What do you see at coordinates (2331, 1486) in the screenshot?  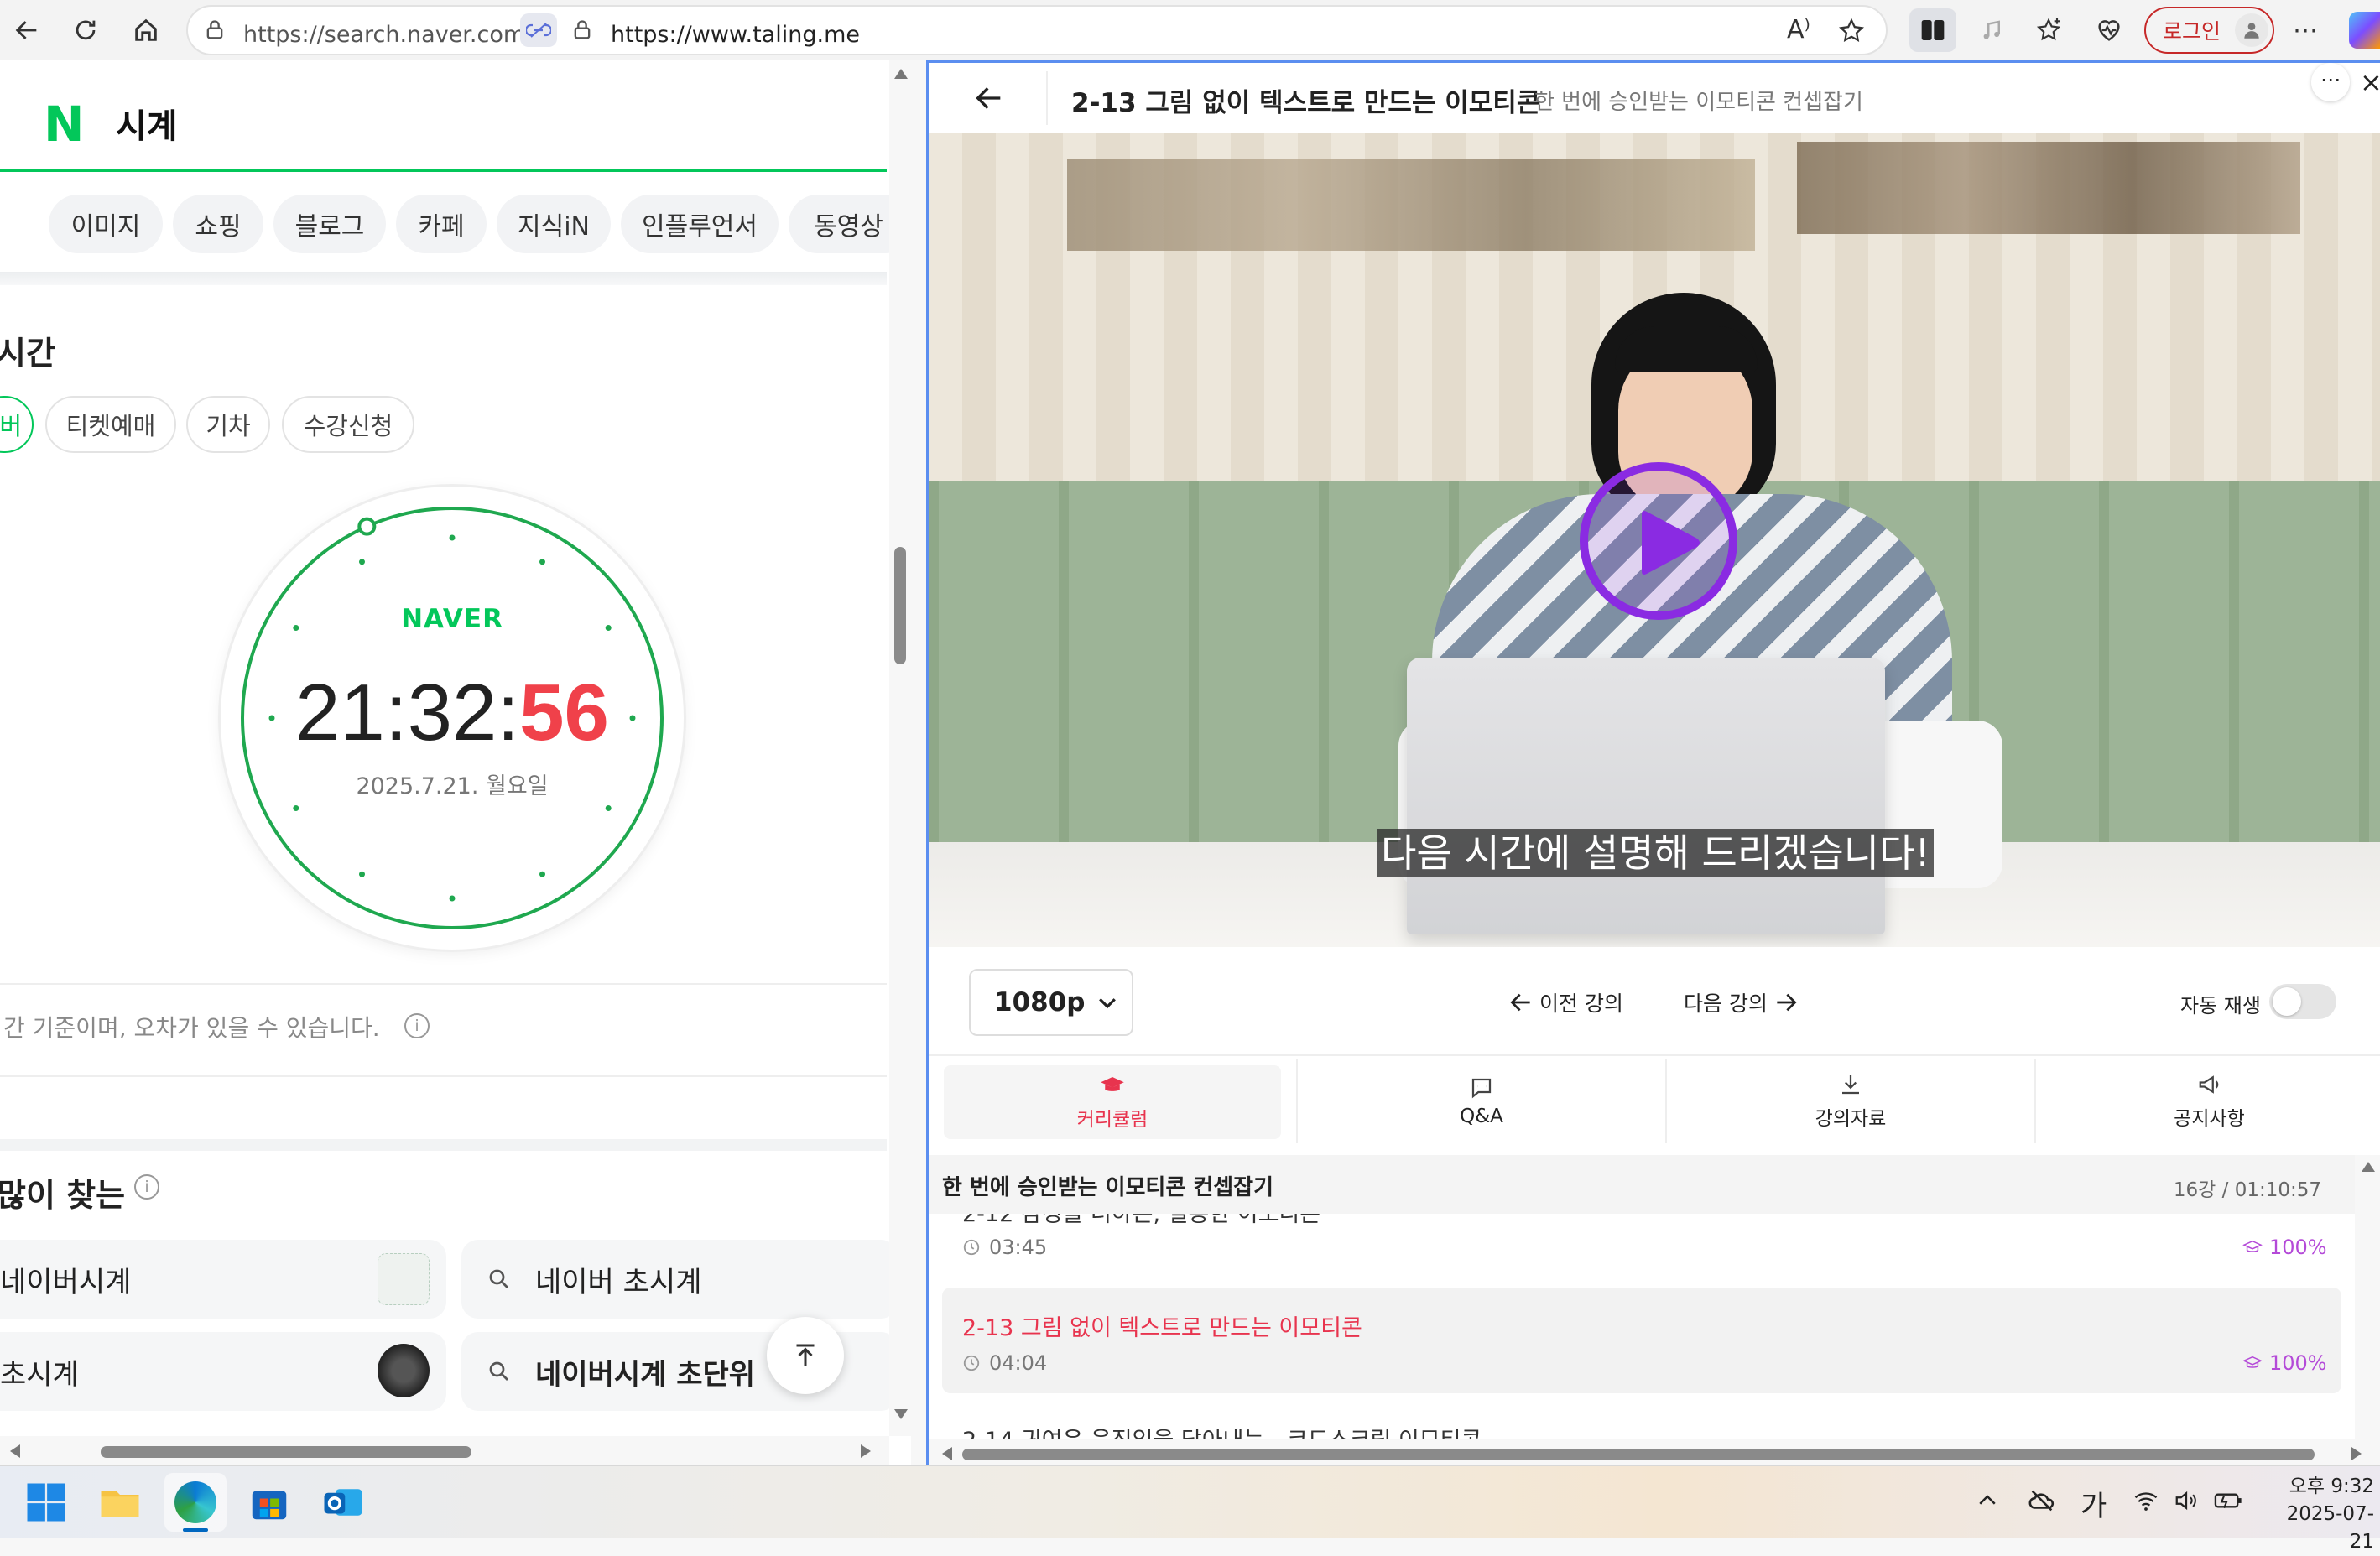 I see `taskbar-time: 오후 9:32` at bounding box center [2331, 1486].